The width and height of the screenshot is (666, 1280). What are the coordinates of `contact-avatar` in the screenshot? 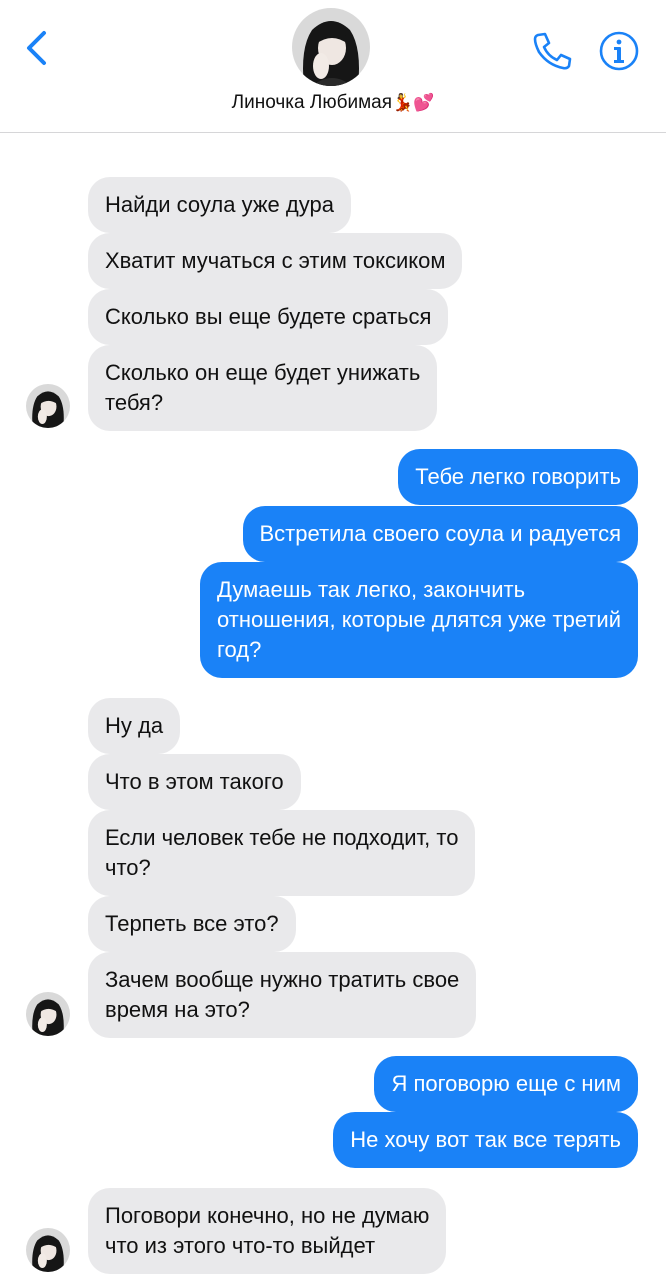 It's located at (331, 47).